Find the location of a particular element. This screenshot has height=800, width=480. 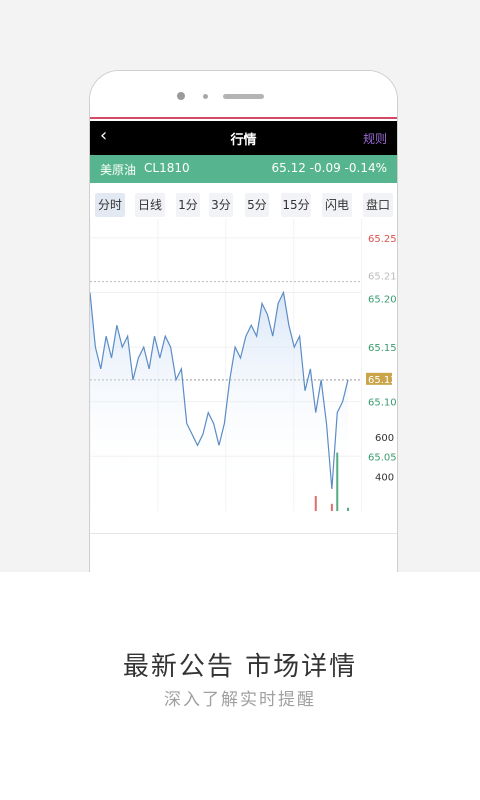

price-tick-label: 65.05 is located at coordinates (382, 457).